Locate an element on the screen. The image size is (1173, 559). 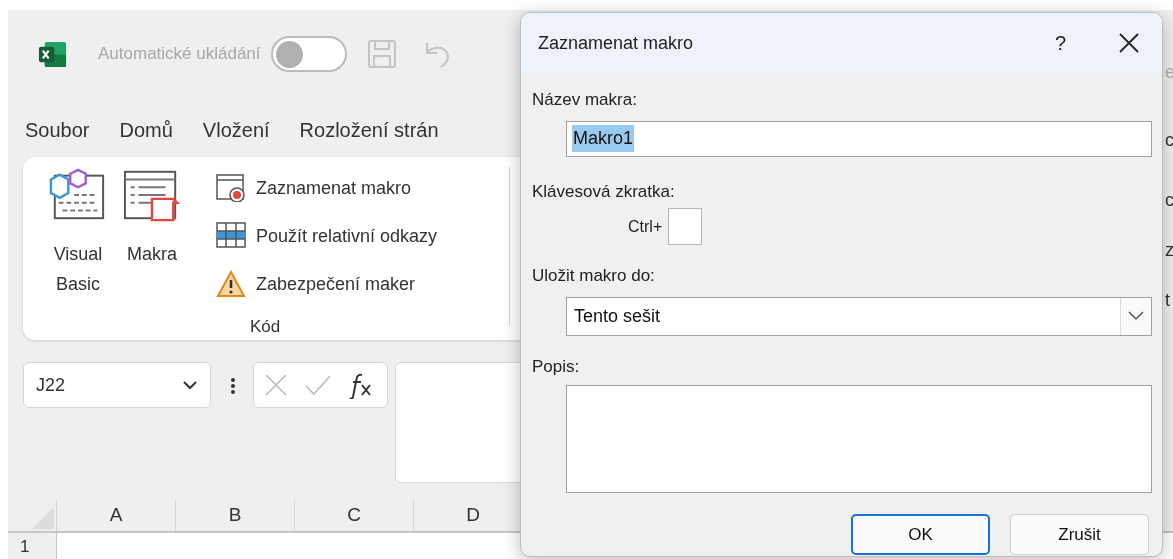
field-label: Klávesová zkratka: is located at coordinates (604, 191).